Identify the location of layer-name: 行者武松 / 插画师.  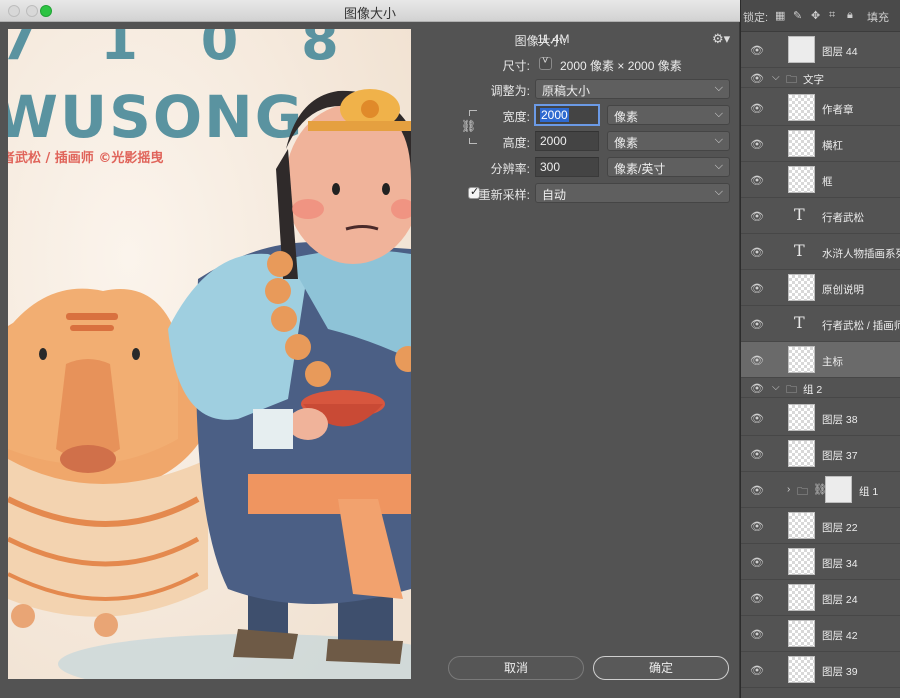
(861, 326).